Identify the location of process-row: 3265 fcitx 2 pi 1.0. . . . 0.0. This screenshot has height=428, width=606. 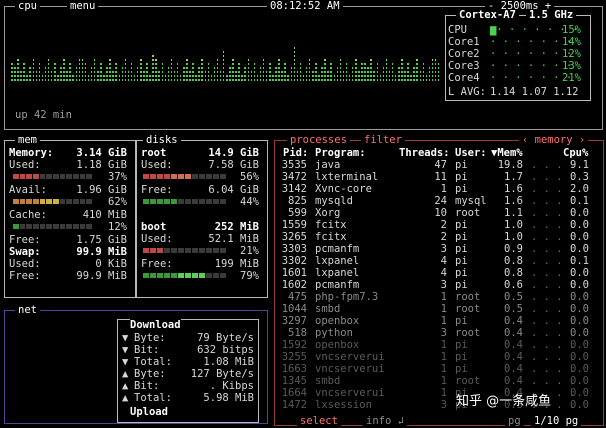
(439, 237).